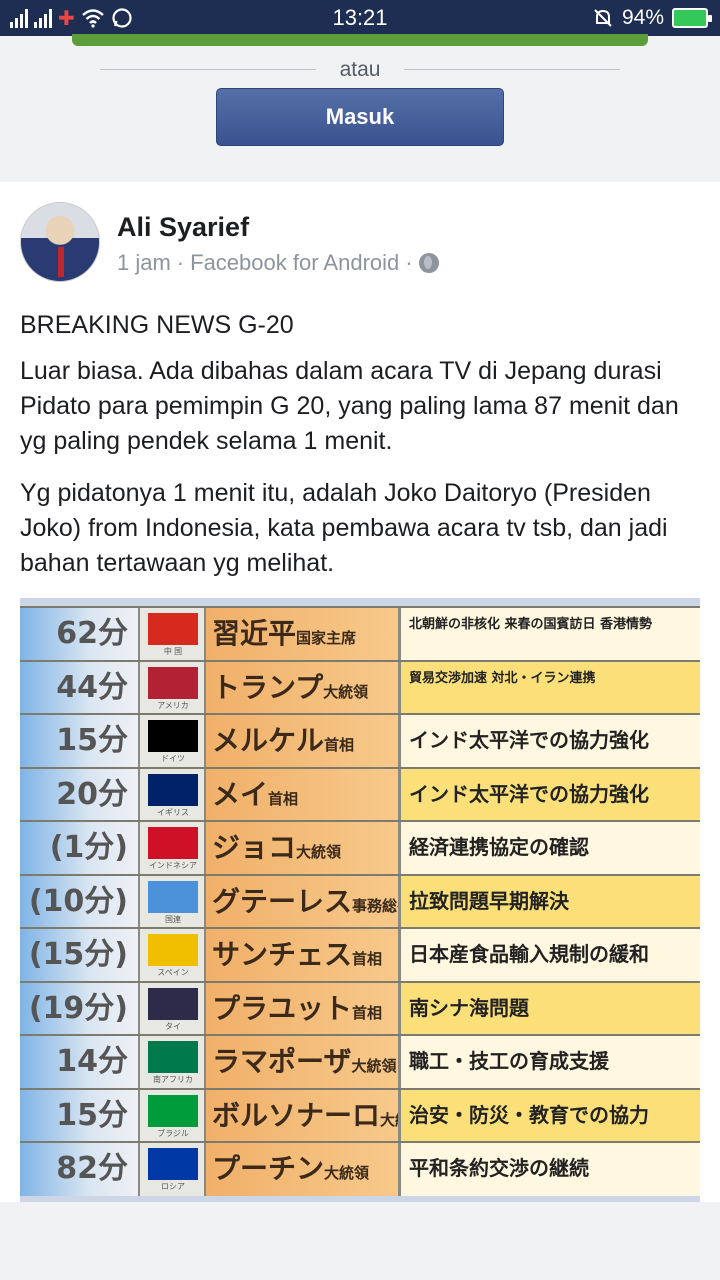 Image resolution: width=720 pixels, height=1280 pixels. Describe the element at coordinates (603, 18) in the screenshot. I see `bell-off-icon` at that location.